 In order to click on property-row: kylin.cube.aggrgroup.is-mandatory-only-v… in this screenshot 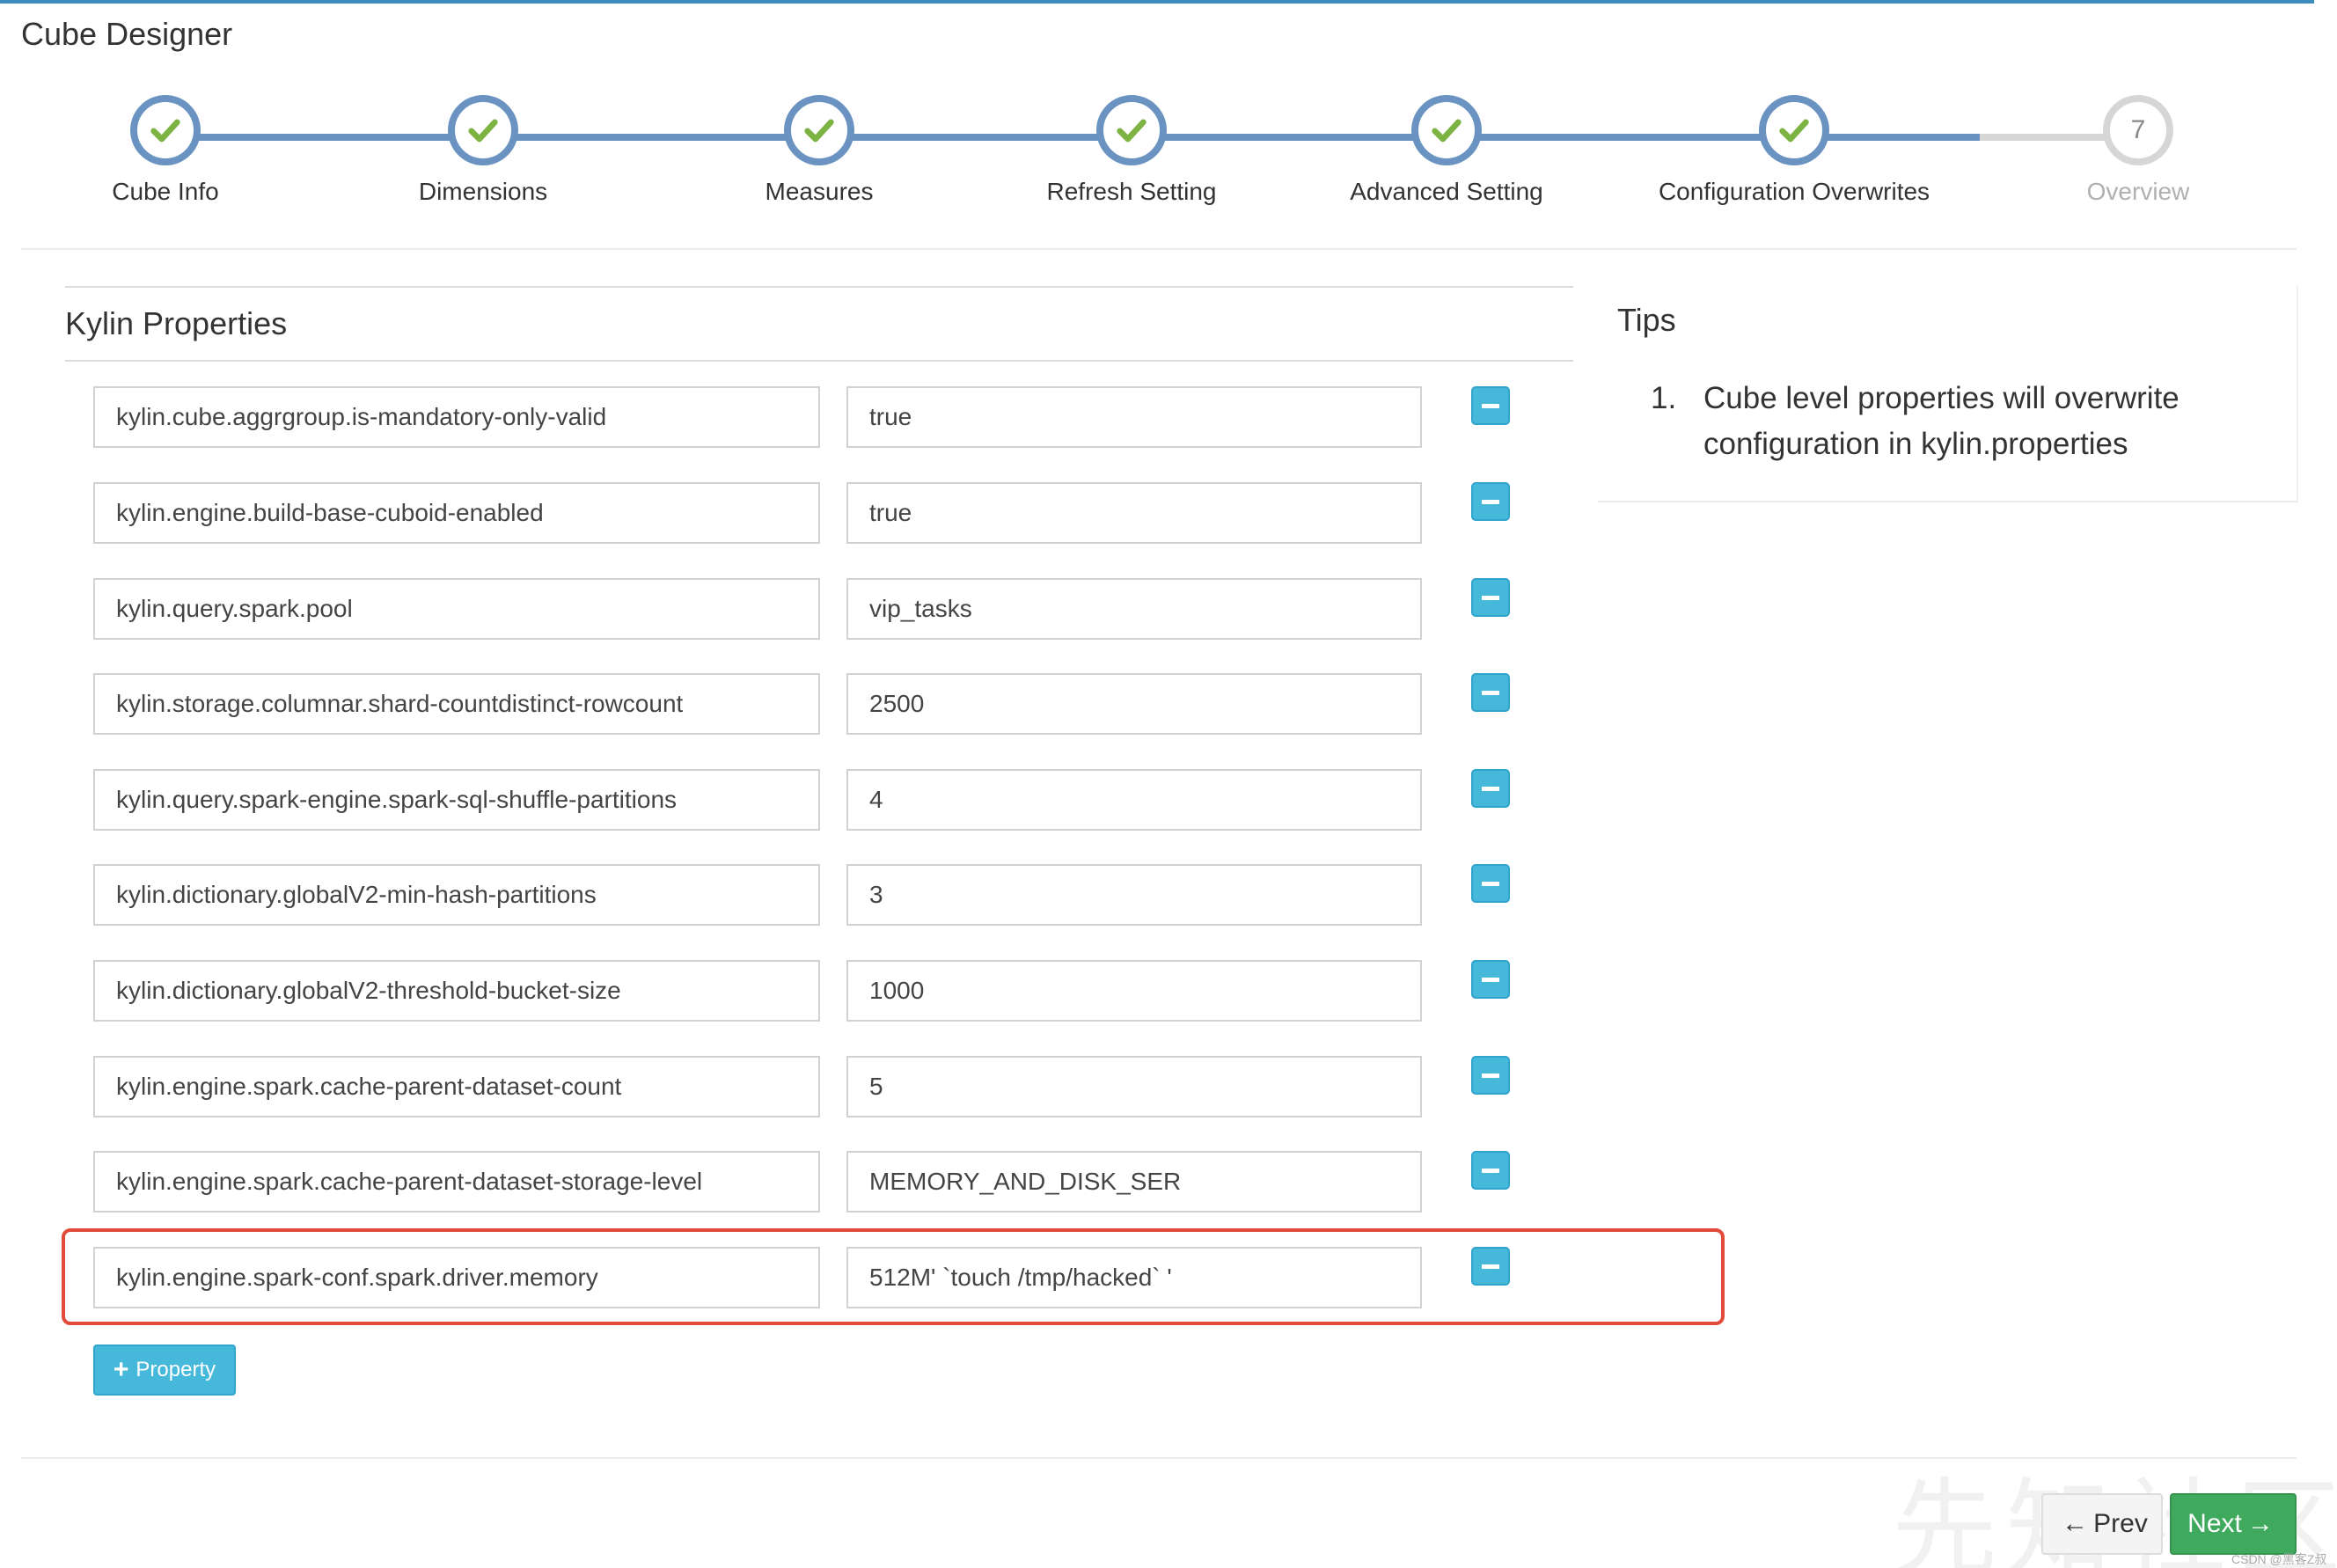, I will do `click(836, 417)`.